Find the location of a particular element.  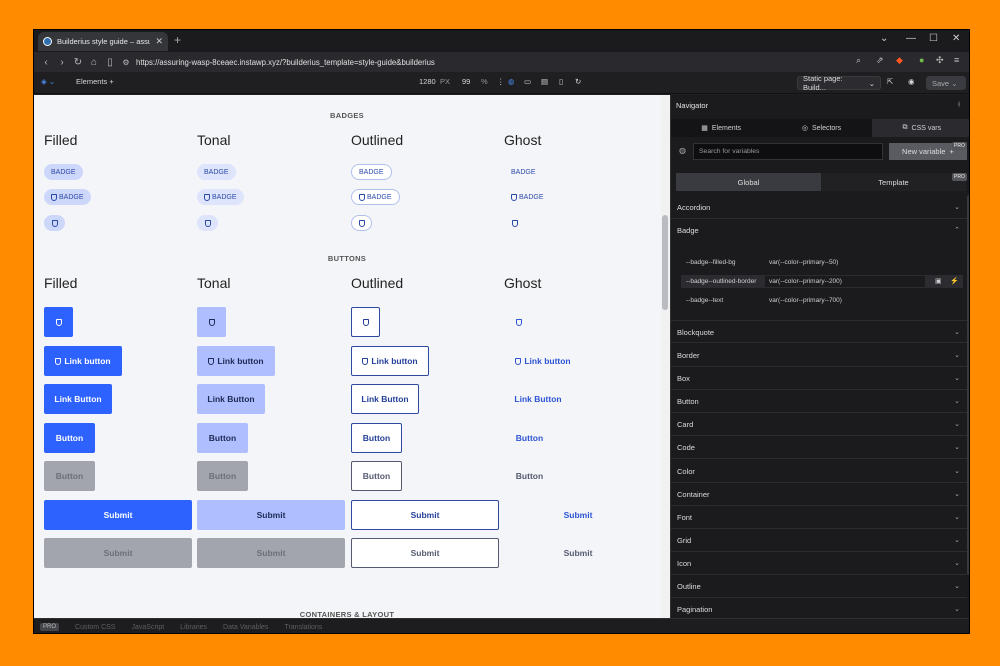

selector-icon: ◎ is located at coordinates (804, 128).